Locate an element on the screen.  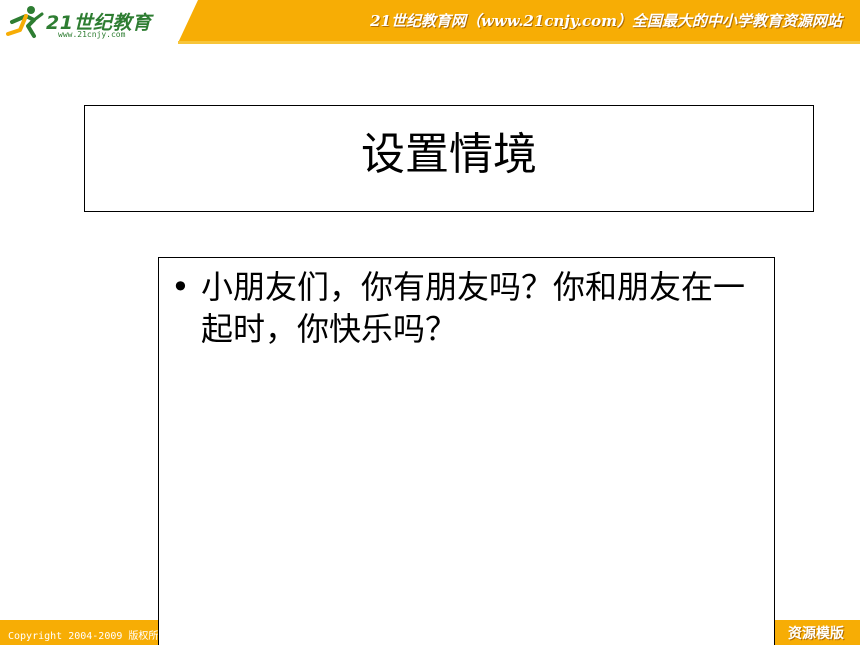
logo-url: www.21cnjy.com is located at coordinates (92, 34).